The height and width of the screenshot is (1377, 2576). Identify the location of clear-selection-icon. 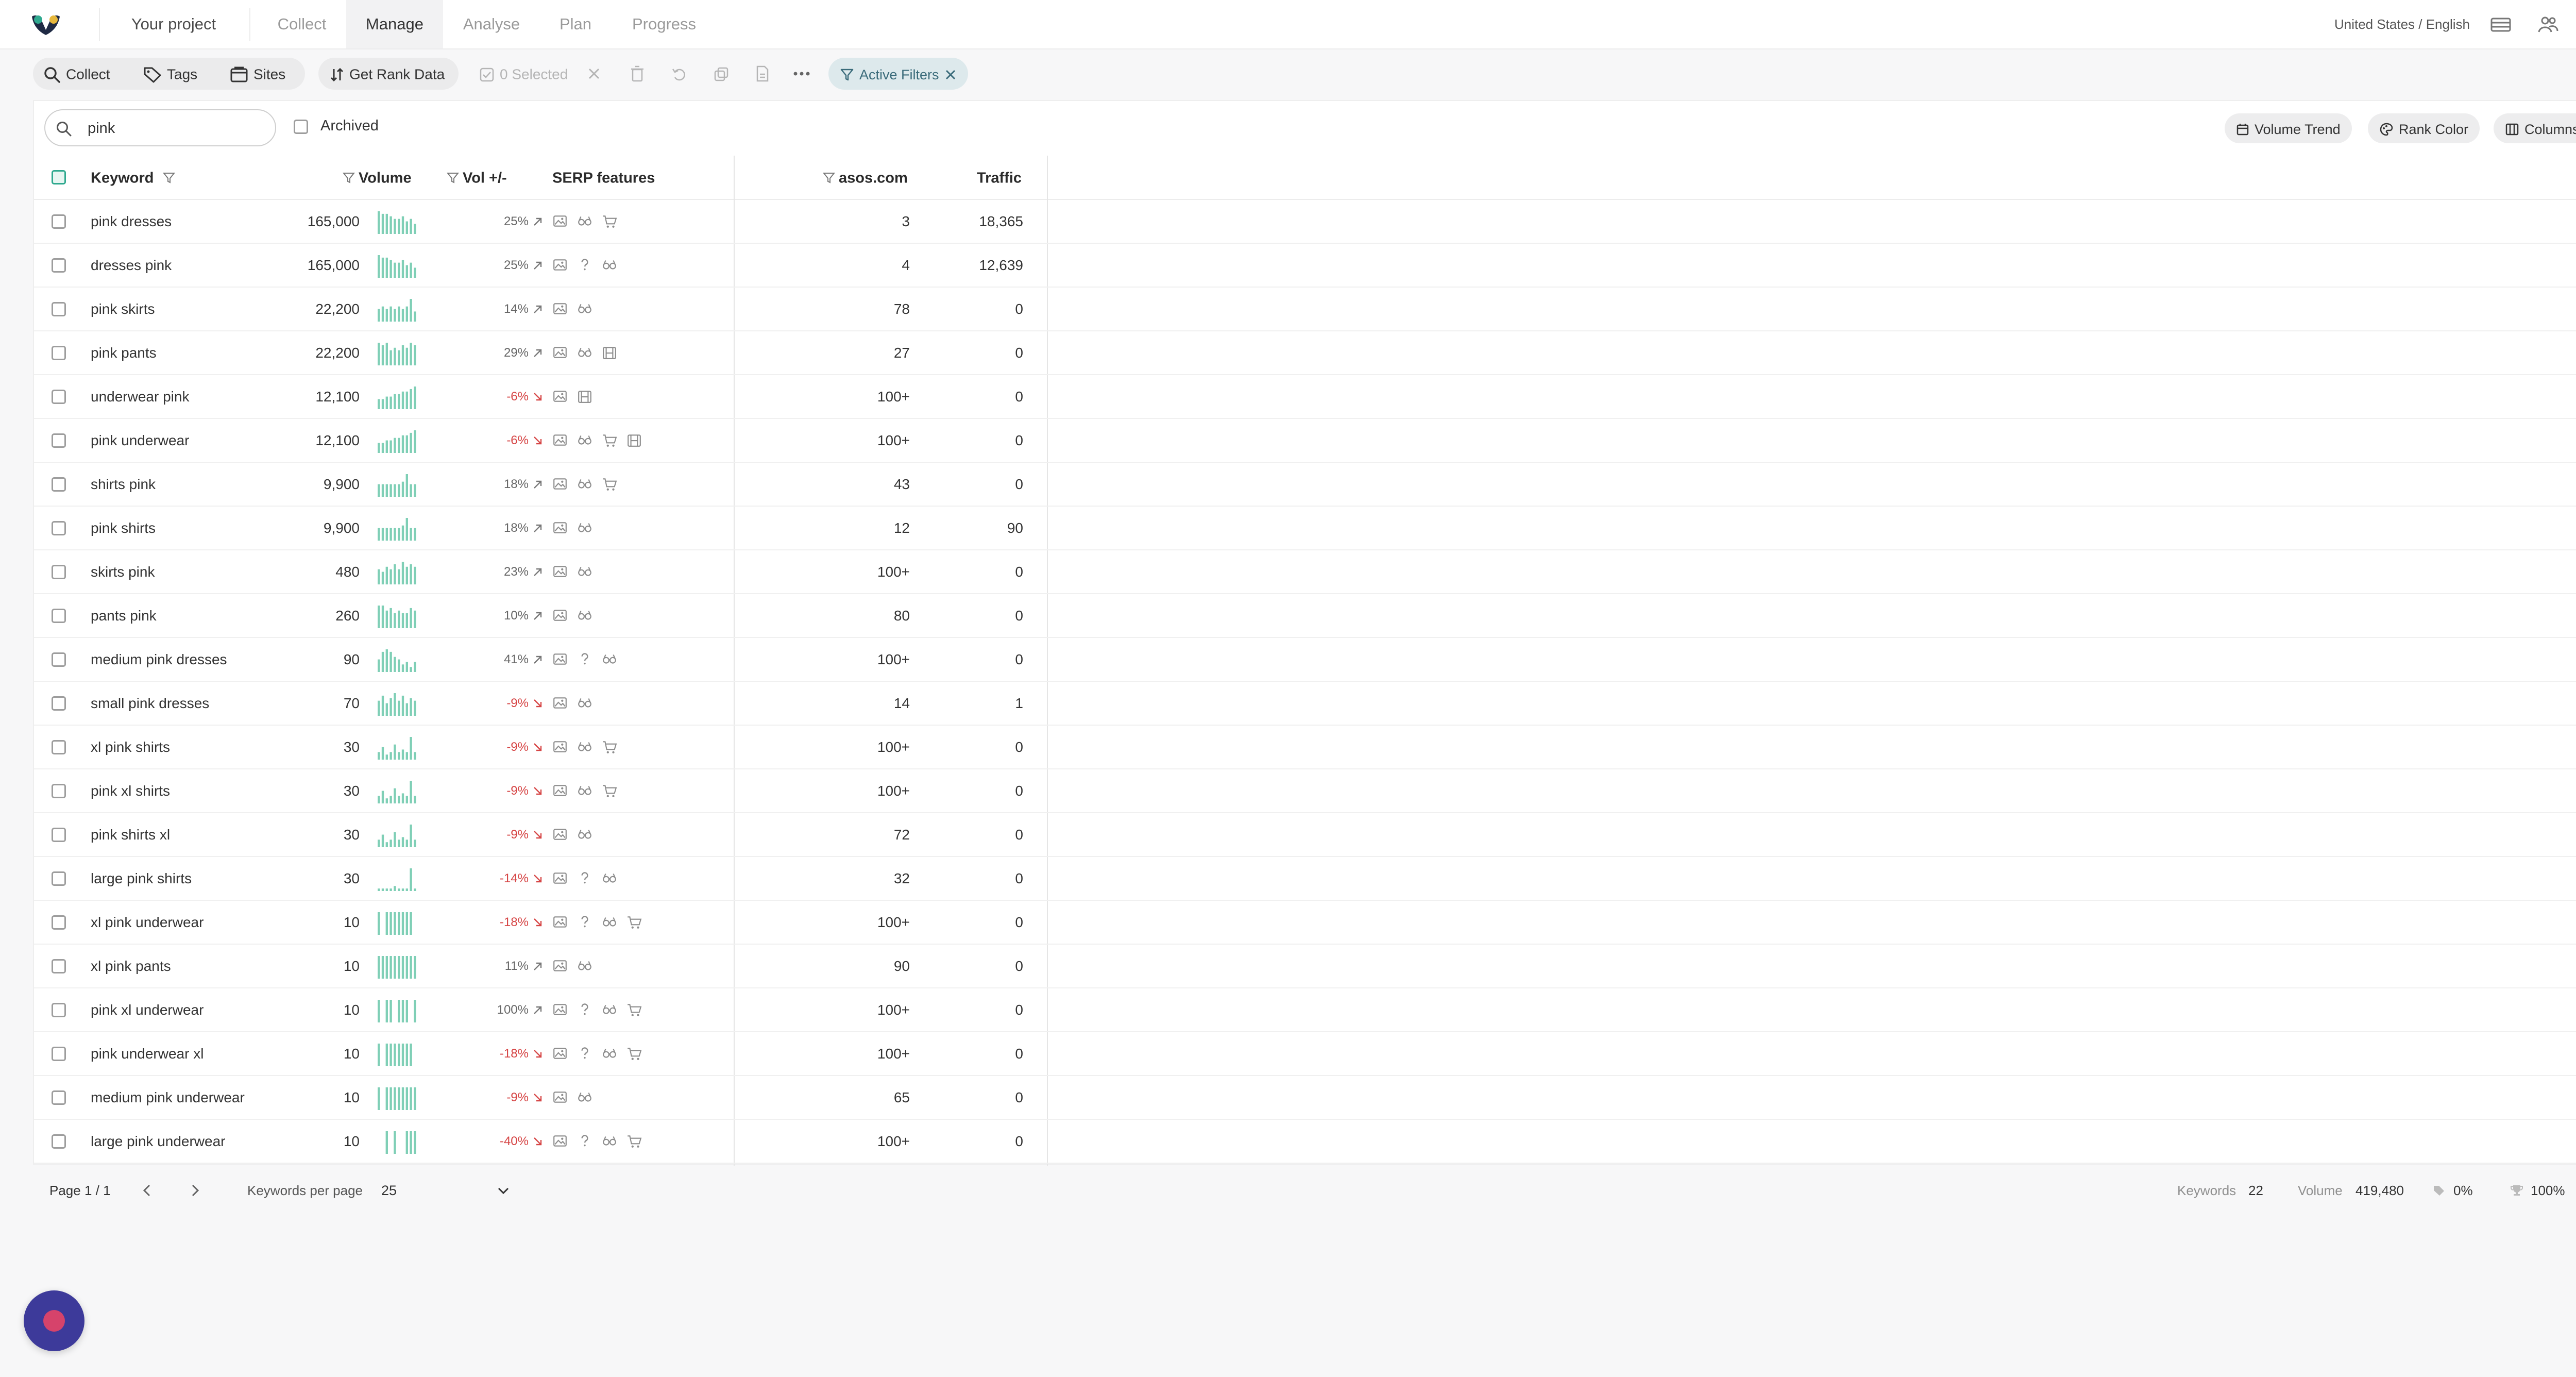
(594, 73).